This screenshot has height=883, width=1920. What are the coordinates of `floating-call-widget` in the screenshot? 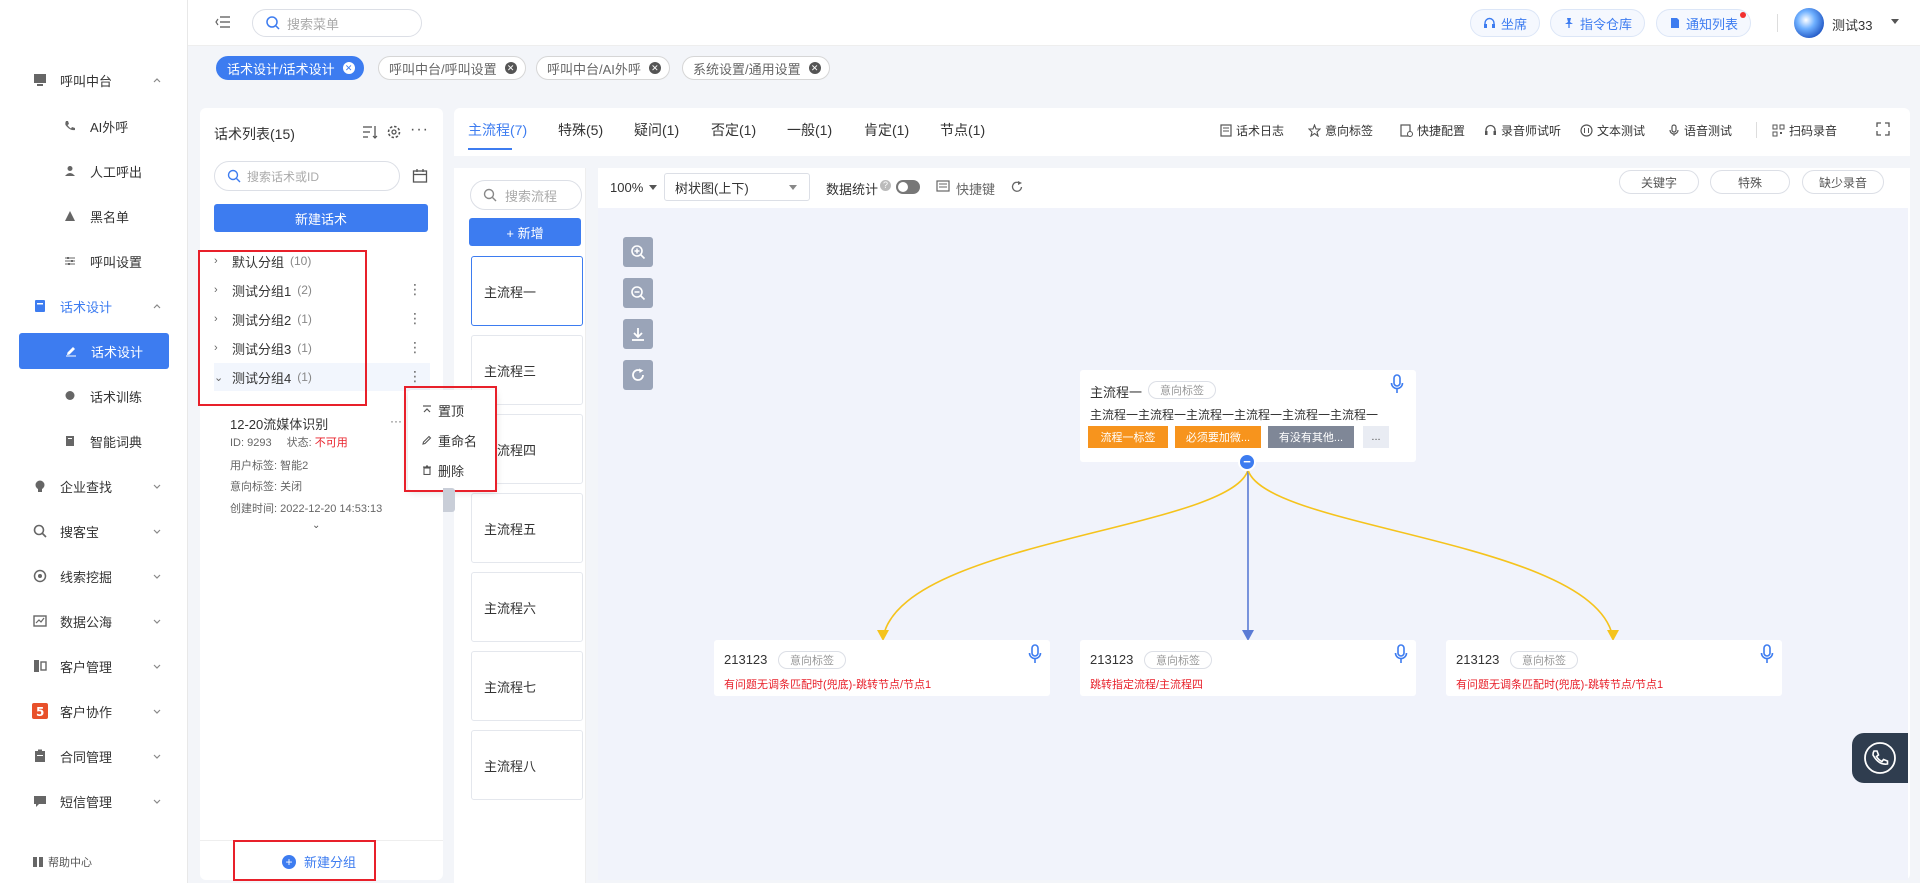 It's located at (1880, 758).